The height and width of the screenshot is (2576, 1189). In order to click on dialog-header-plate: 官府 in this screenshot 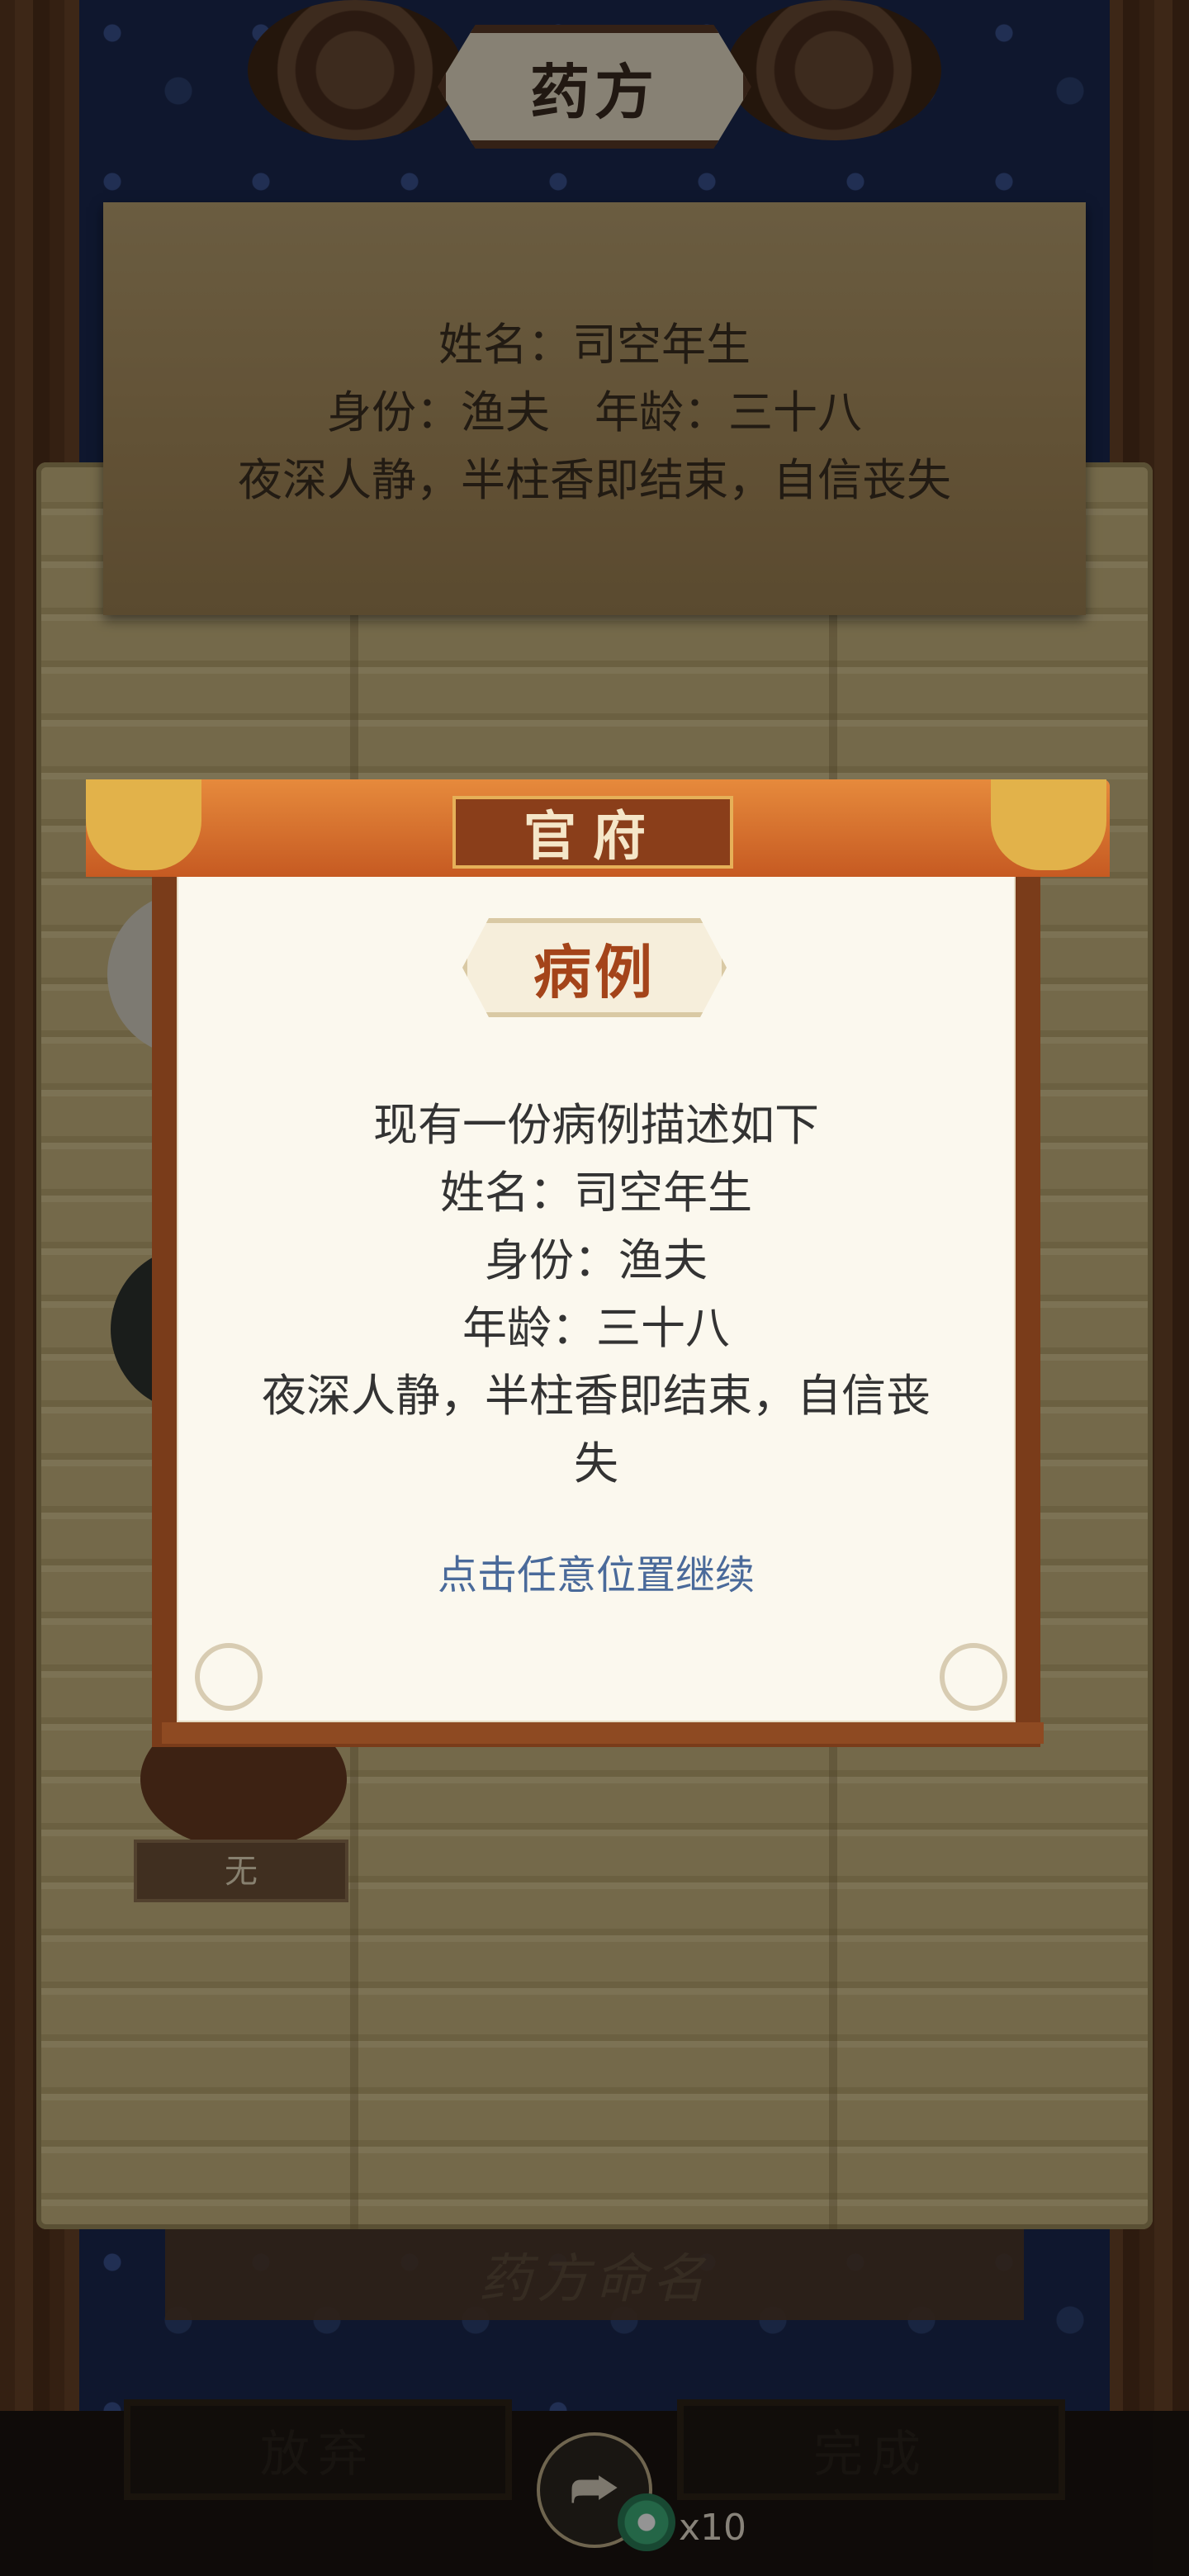, I will do `click(592, 832)`.